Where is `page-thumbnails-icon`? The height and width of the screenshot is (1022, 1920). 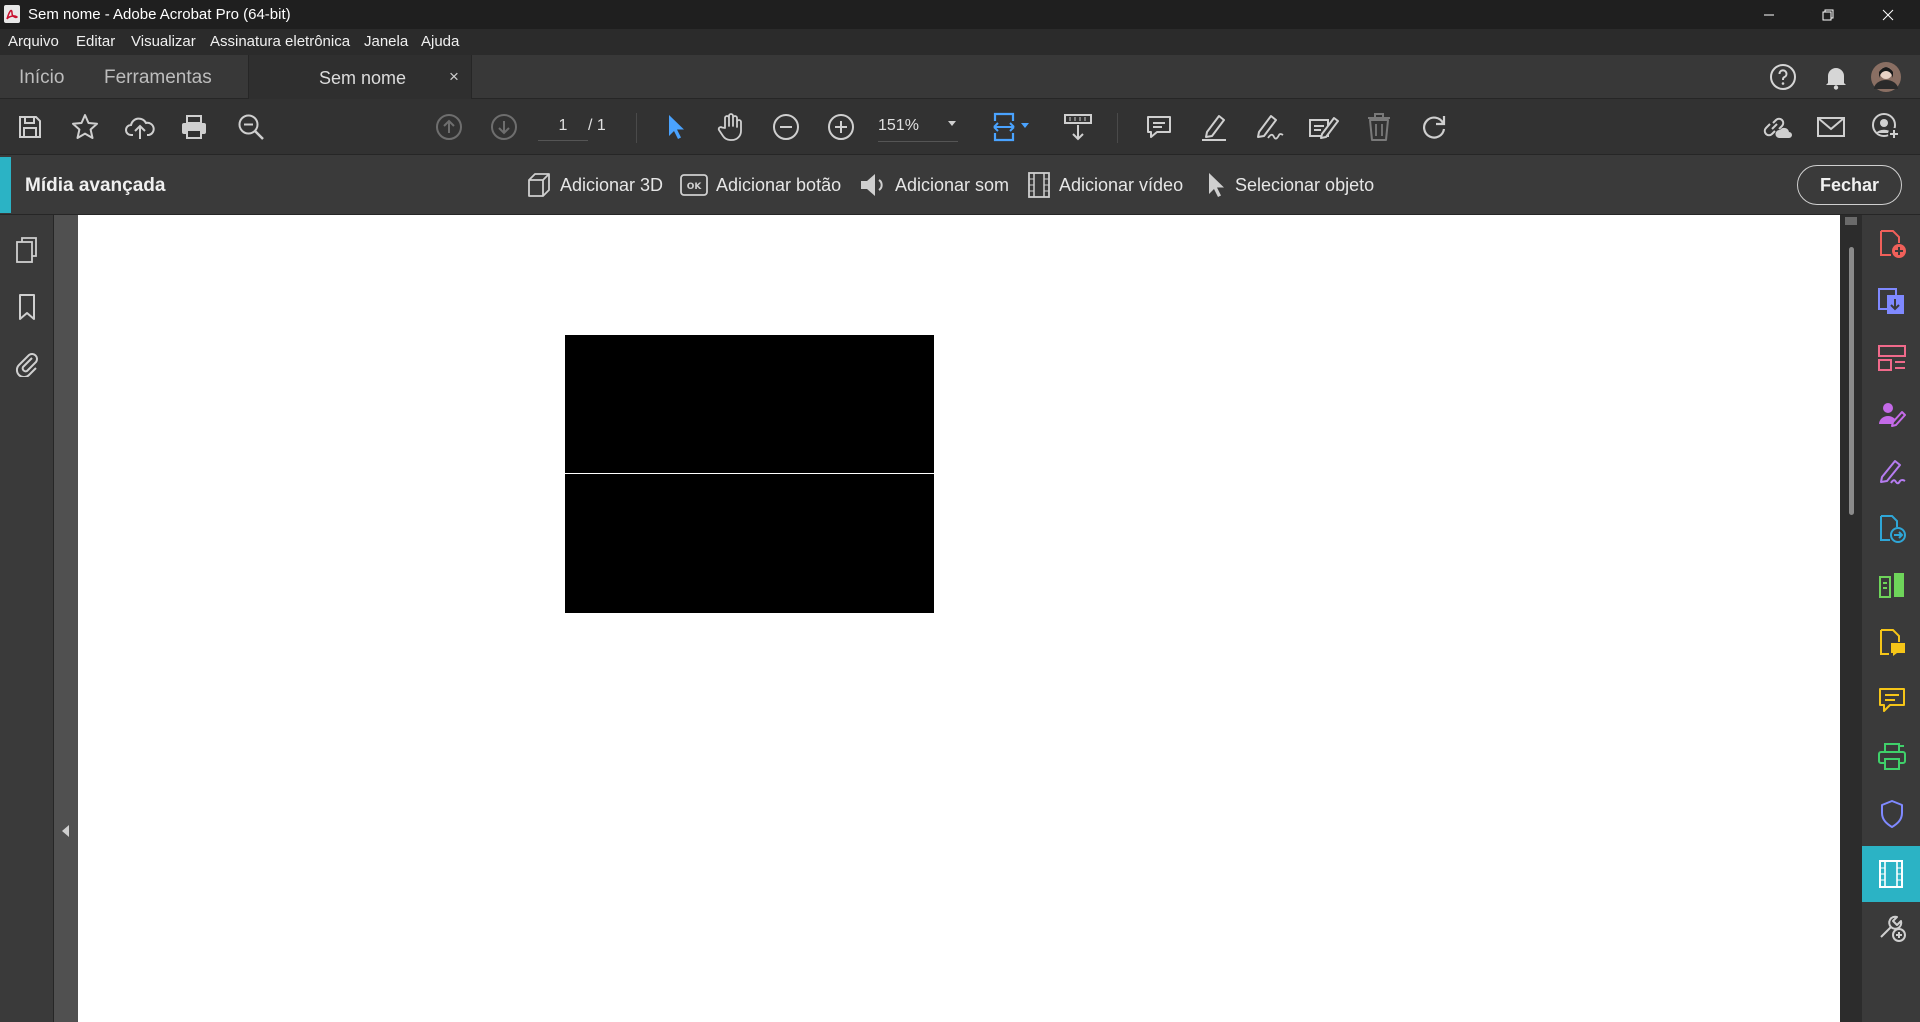
page-thumbnails-icon is located at coordinates (27, 250).